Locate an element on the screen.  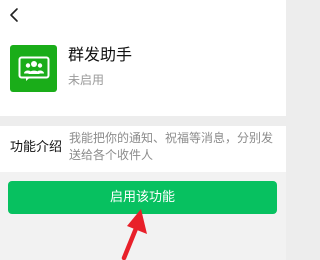
enable-feature-button: 启用该功能 is located at coordinates (142, 197).